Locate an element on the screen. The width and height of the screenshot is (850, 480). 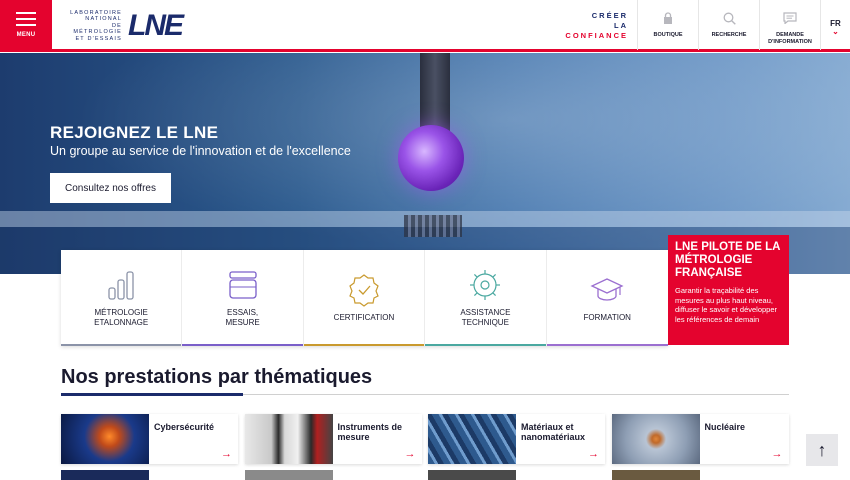
information-label: DEMANDE D'INFORMATION is located at coordinates (790, 38).